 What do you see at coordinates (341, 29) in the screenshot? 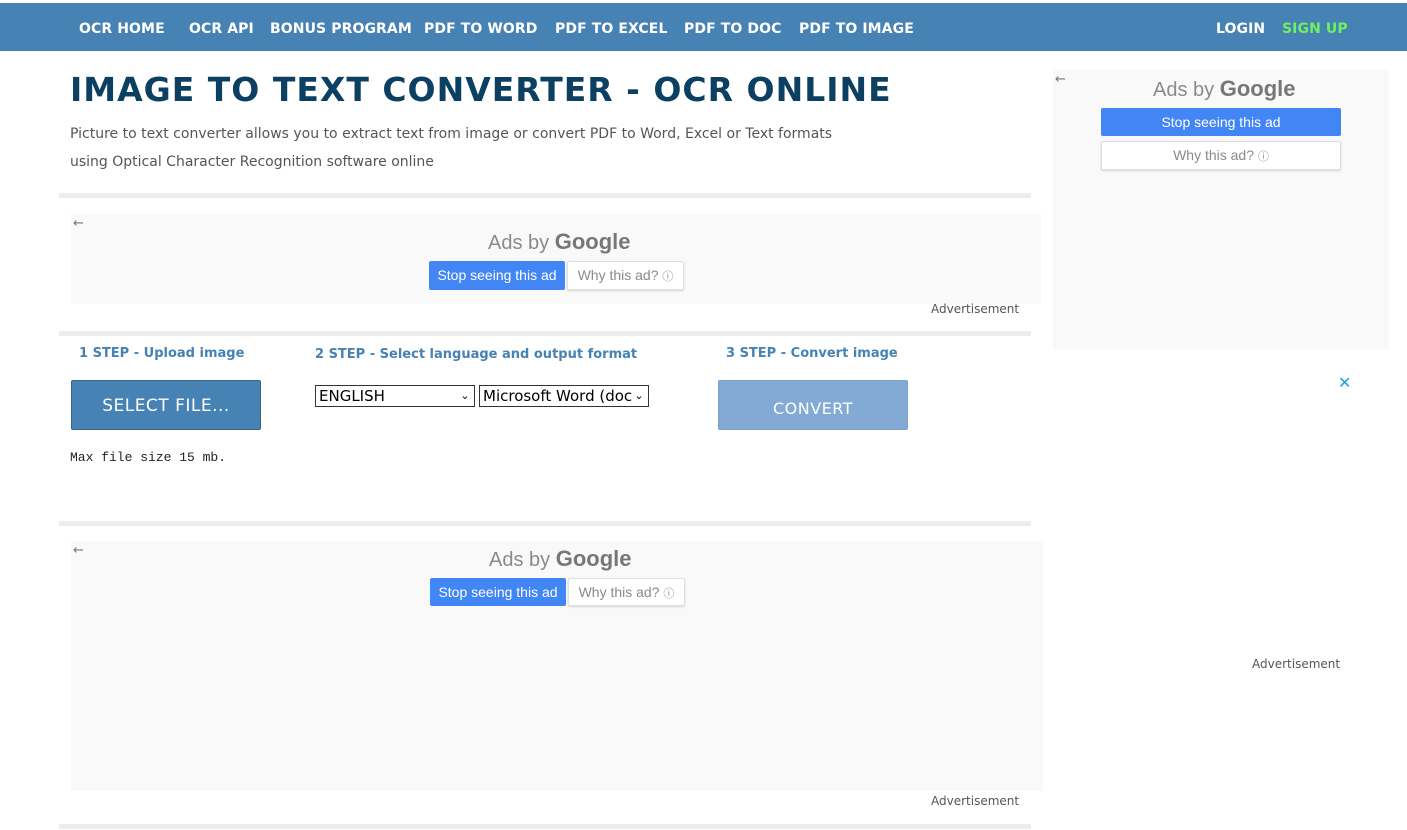
I see `nav-bonus-program: BONUS PROGRAM` at bounding box center [341, 29].